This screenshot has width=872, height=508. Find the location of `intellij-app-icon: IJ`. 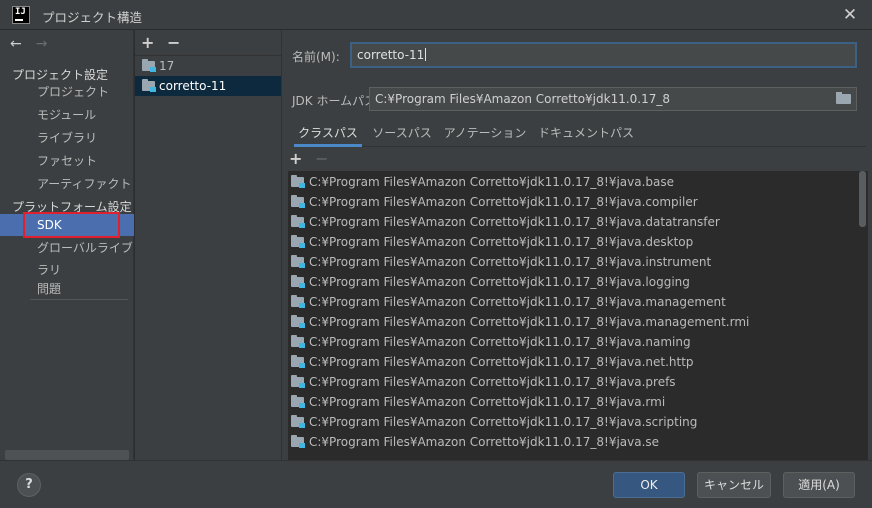

intellij-app-icon: IJ is located at coordinates (21, 15).